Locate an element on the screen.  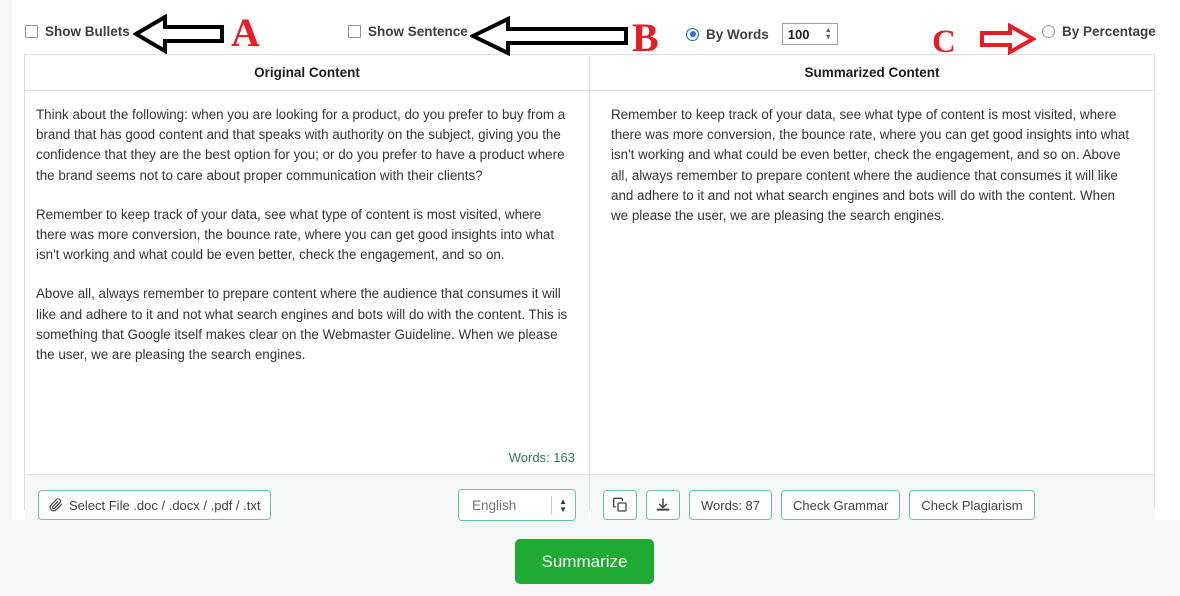
show-bullets-option: Show Bullets is located at coordinates (77, 31).